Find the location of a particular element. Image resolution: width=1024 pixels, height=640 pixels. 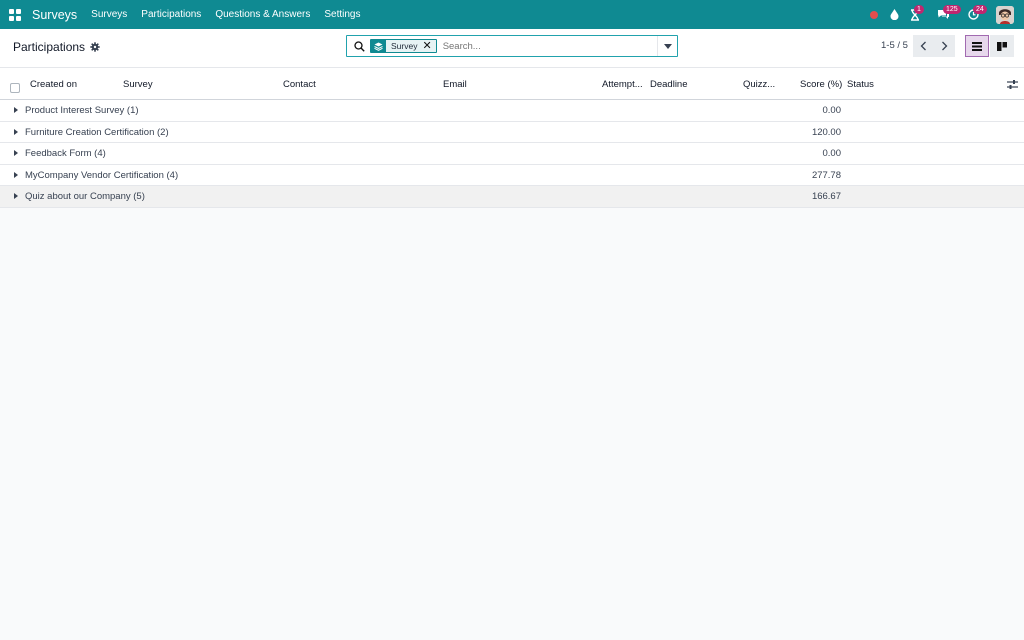

pager-previous-button is located at coordinates (923, 46).